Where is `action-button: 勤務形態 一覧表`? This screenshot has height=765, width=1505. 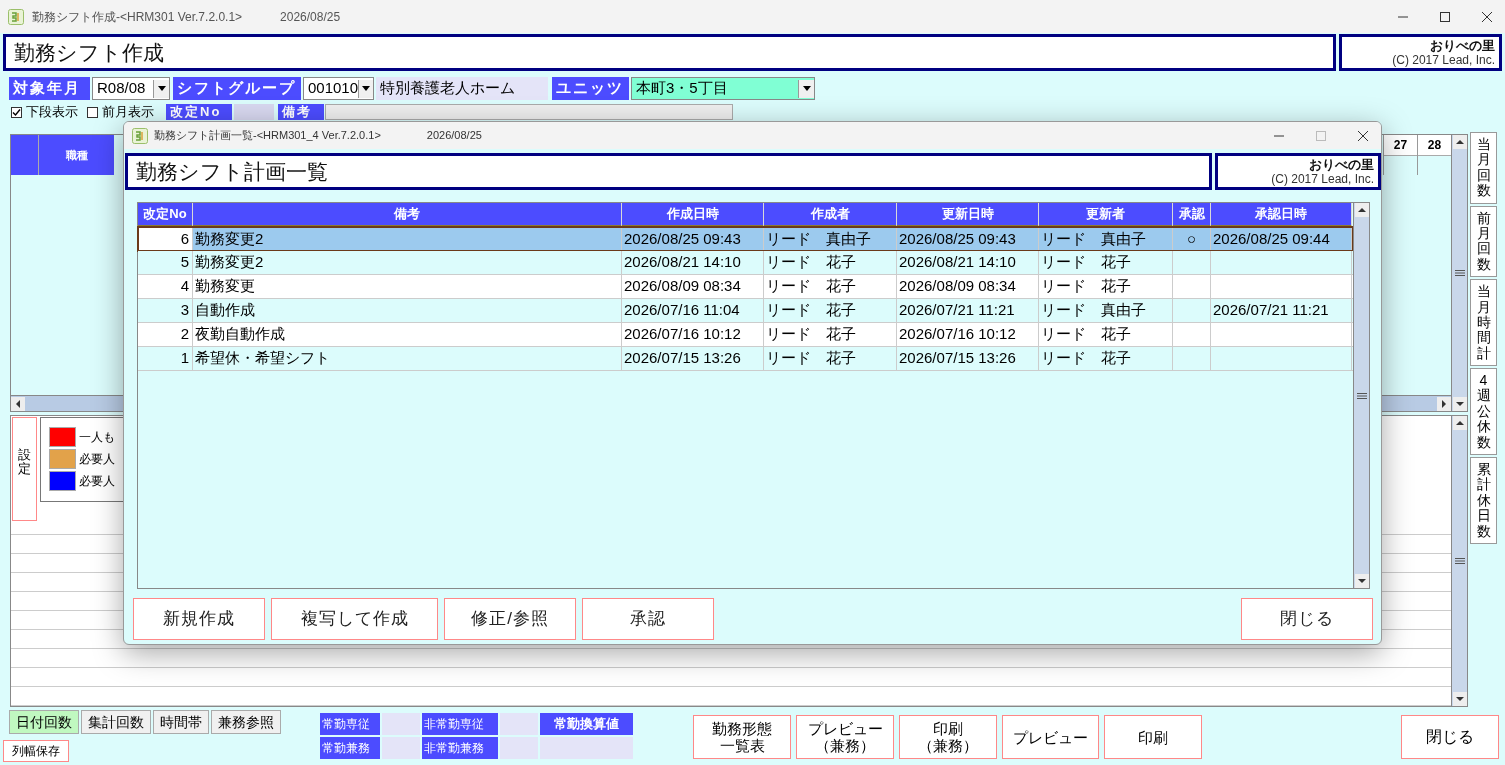 action-button: 勤務形態 一覧表 is located at coordinates (742, 737).